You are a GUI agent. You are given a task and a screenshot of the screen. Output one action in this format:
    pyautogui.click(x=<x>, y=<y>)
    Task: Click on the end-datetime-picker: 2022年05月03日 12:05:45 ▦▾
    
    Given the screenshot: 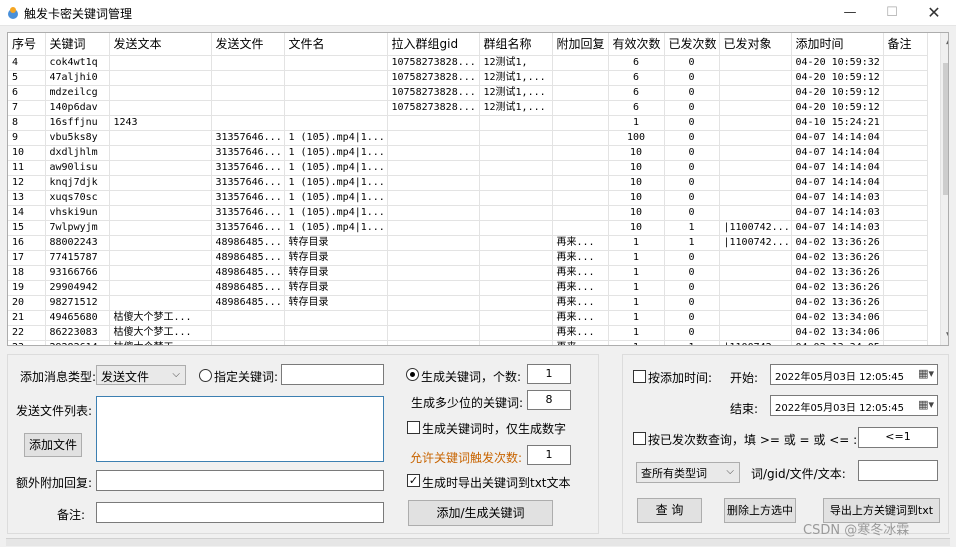 What is the action you would take?
    pyautogui.click(x=854, y=405)
    